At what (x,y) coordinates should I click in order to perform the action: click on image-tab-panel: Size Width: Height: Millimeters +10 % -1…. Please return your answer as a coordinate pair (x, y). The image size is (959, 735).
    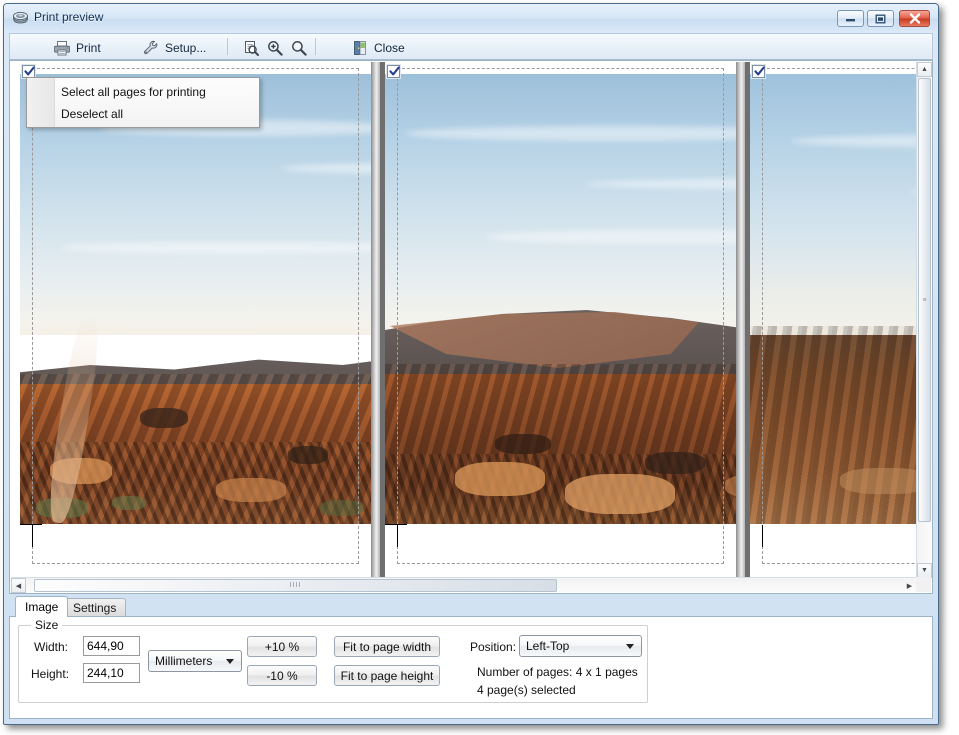
    Looking at the image, I should click on (471, 667).